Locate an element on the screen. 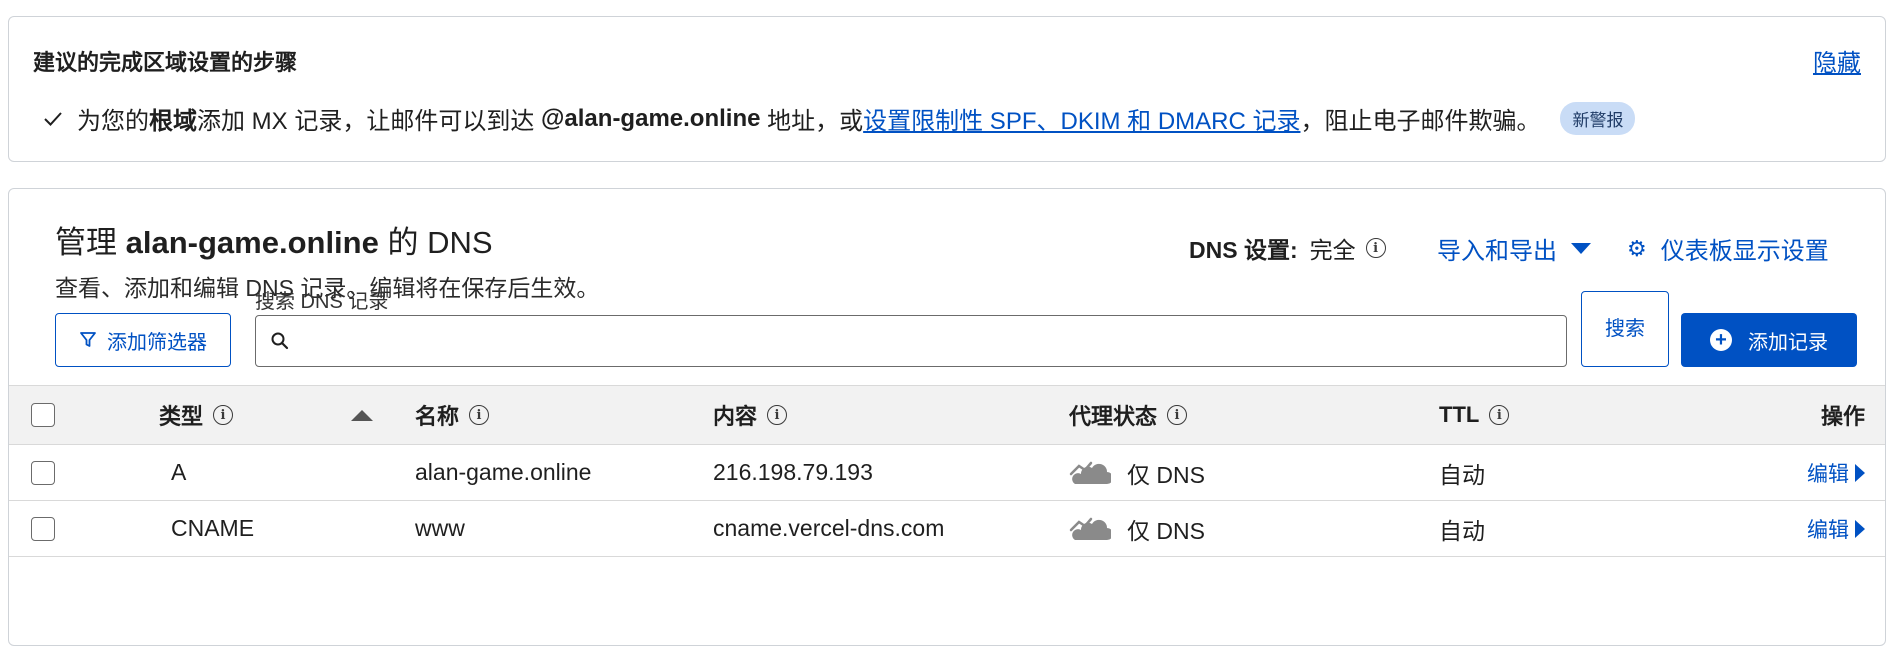 This screenshot has width=1903, height=657. record-name: alan-game.online is located at coordinates (503, 472).